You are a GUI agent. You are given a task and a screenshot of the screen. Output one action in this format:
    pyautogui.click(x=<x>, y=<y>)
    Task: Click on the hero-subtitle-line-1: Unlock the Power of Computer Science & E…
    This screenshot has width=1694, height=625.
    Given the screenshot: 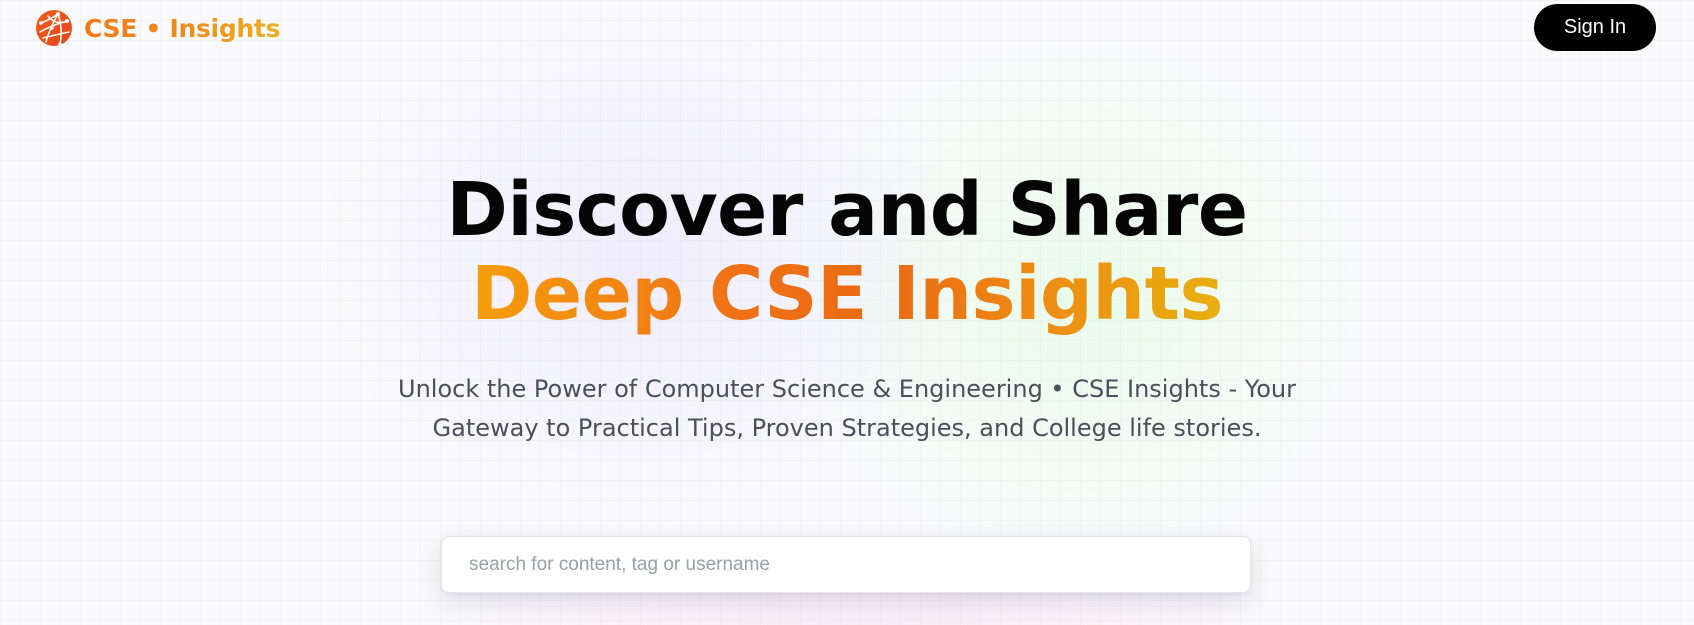 What is the action you would take?
    pyautogui.click(x=847, y=389)
    